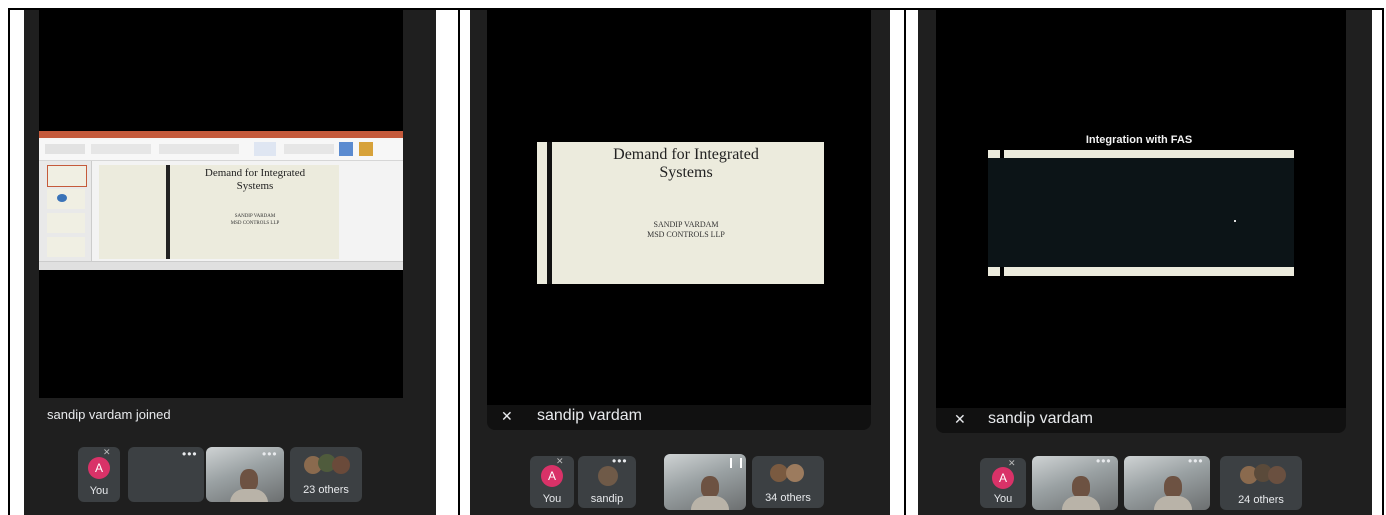 This screenshot has height=515, width=1386. I want to click on tile-sandip: ••• sandip, so click(607, 482).